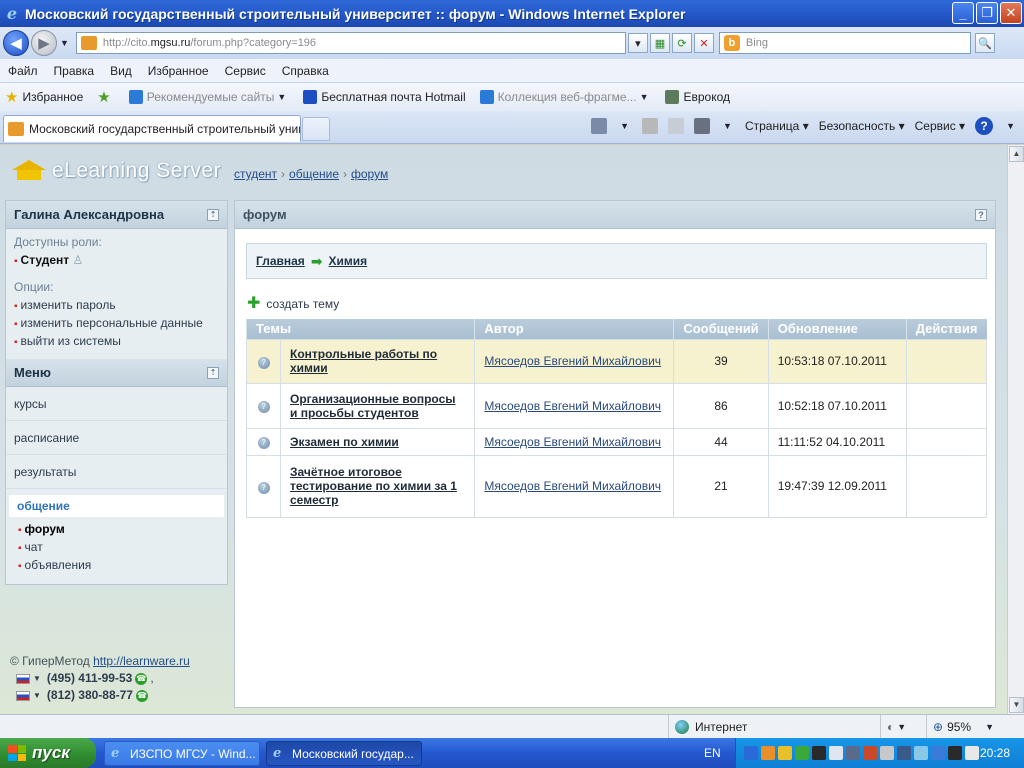 The height and width of the screenshot is (768, 1024). I want to click on col-messages: Сообщений, so click(721, 329).